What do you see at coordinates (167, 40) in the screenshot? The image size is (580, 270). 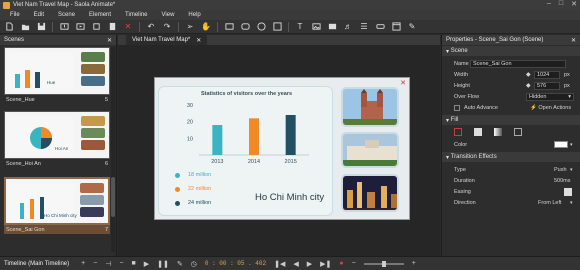 I see `document-tab: Viet Nam Travel Map* ✕` at bounding box center [167, 40].